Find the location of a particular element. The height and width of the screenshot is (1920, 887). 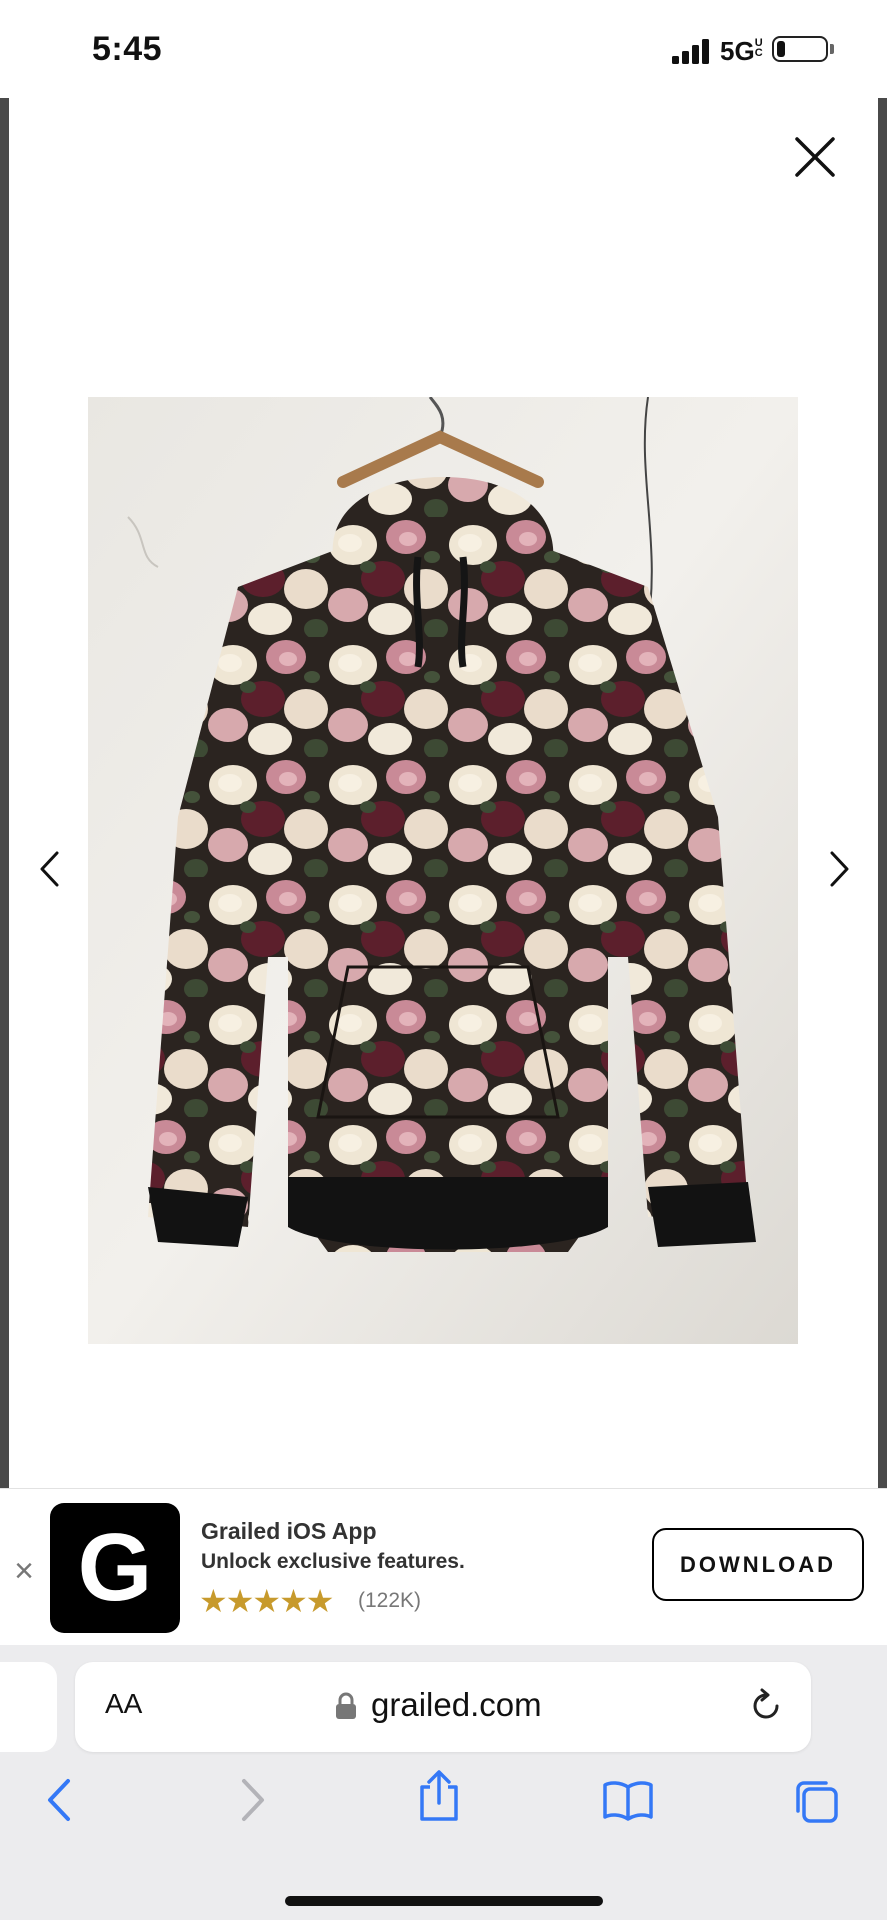

home-indicator is located at coordinates (444, 1901).